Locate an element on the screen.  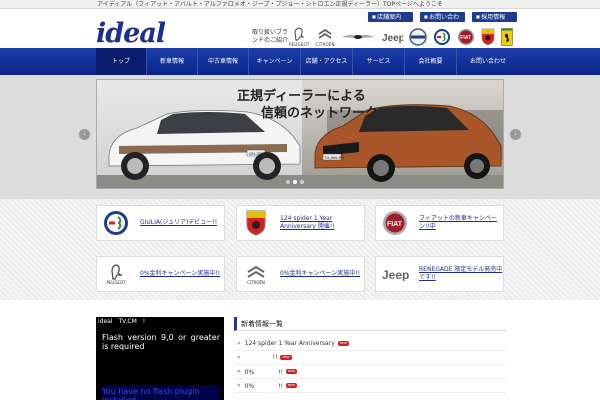
util-link-contact: お問い合わせ is located at coordinates (442, 21).